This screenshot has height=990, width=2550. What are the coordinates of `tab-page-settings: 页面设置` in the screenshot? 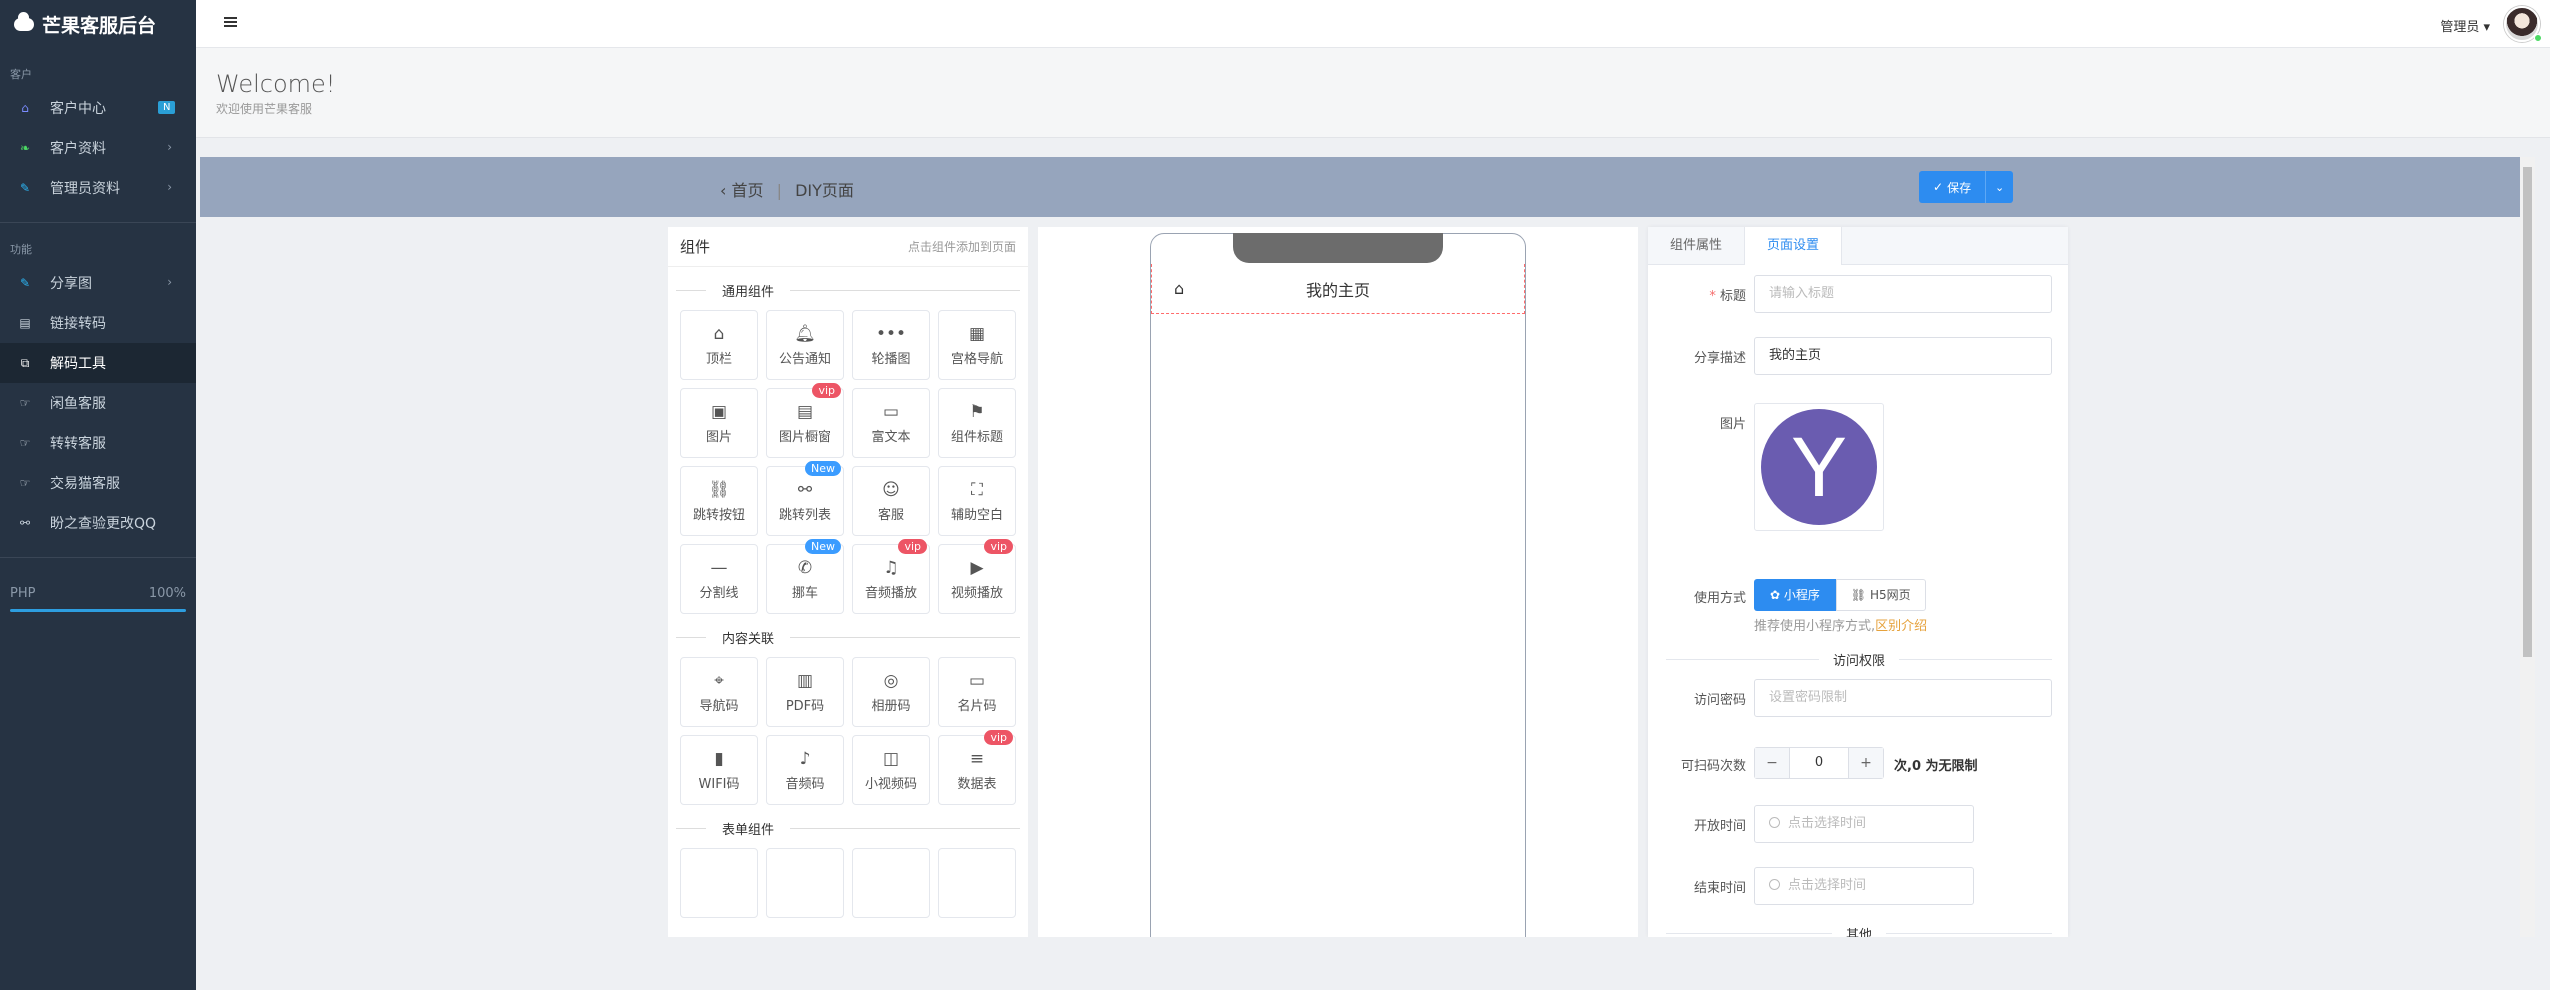 It's located at (1793, 246).